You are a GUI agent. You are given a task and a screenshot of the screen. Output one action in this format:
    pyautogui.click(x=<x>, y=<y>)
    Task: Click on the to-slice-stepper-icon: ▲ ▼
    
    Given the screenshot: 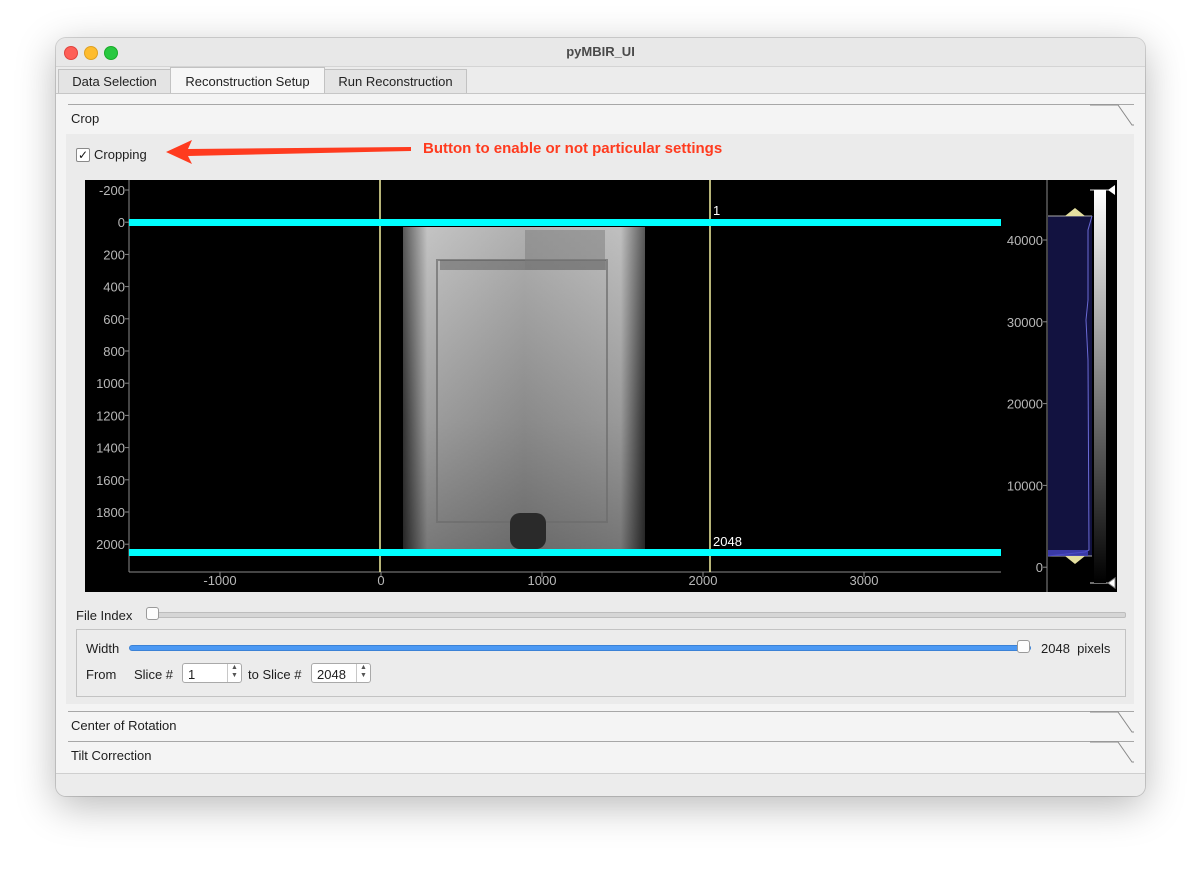 What is the action you would take?
    pyautogui.click(x=363, y=673)
    